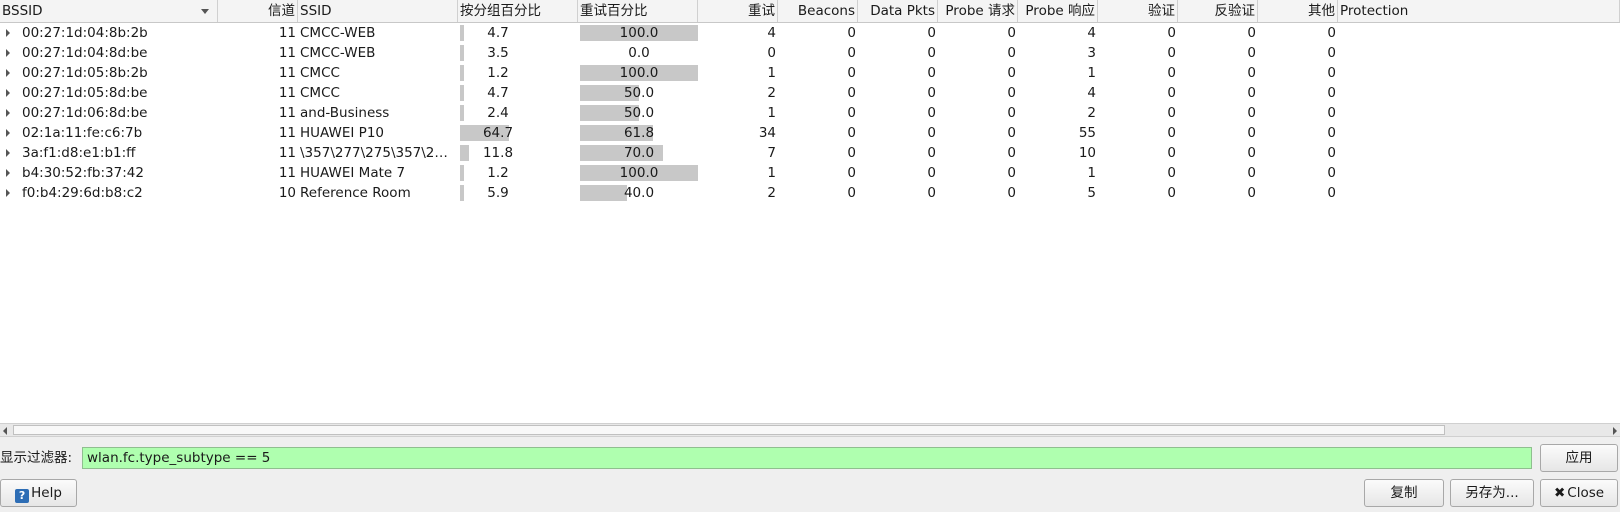  Describe the element at coordinates (498, 133) in the screenshot. I see `cell-pct-packets: 64.7` at that location.